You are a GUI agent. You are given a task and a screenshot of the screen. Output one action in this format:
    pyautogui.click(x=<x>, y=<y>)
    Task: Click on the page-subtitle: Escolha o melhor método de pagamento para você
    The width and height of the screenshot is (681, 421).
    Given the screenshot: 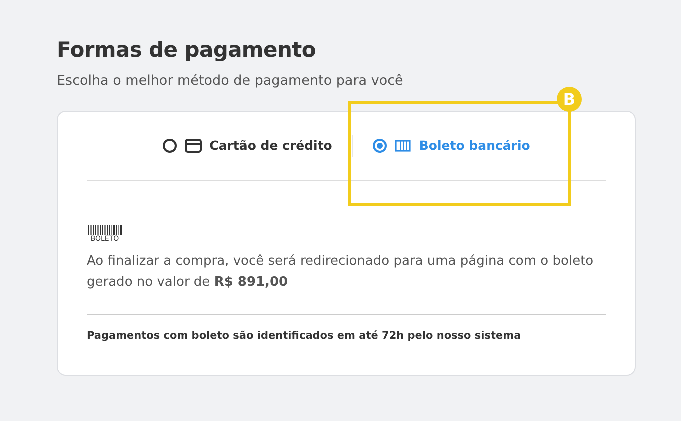 What is the action you would take?
    pyautogui.click(x=230, y=82)
    